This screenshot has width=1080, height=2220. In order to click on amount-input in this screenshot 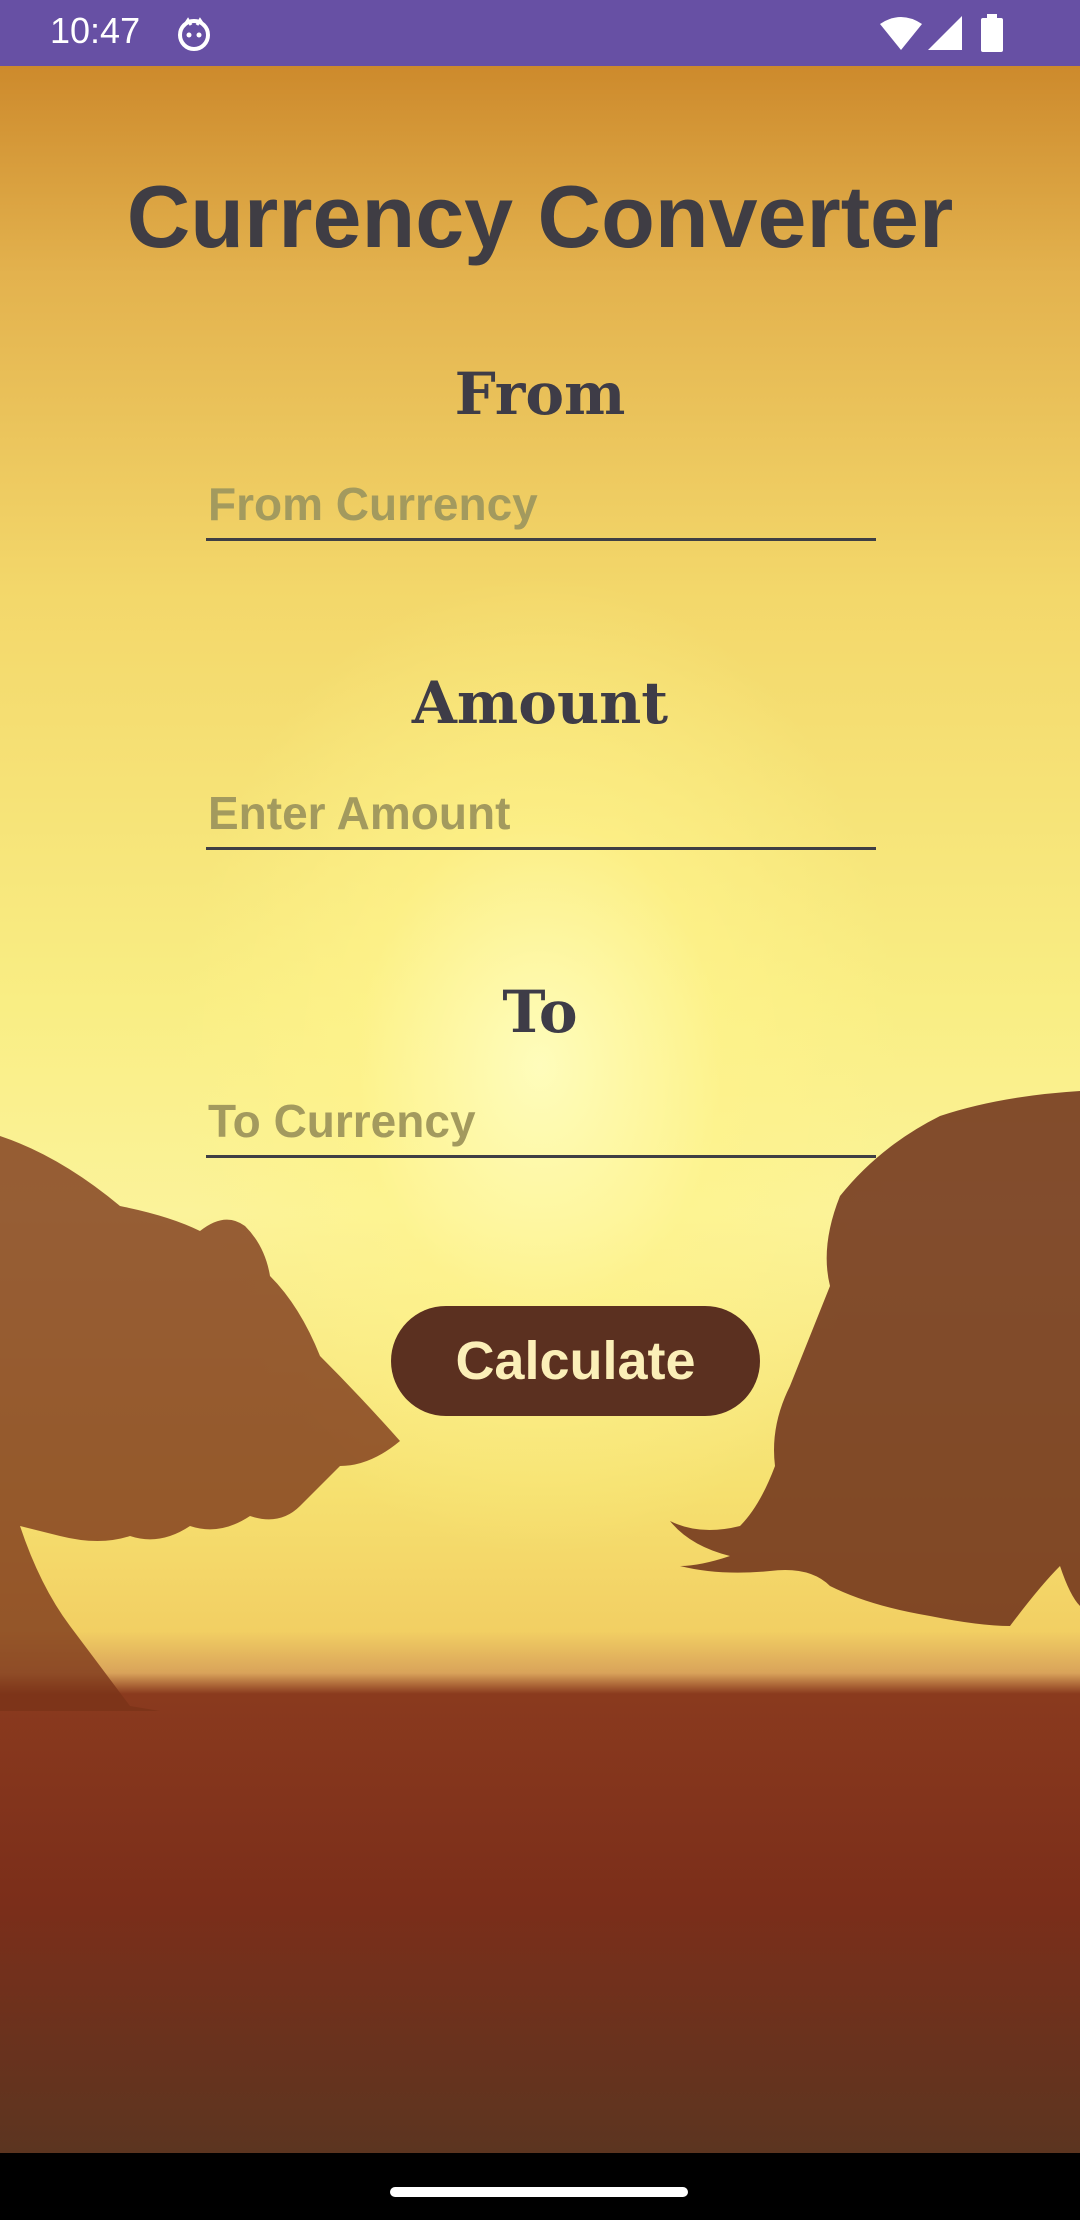, I will do `click(541, 814)`.